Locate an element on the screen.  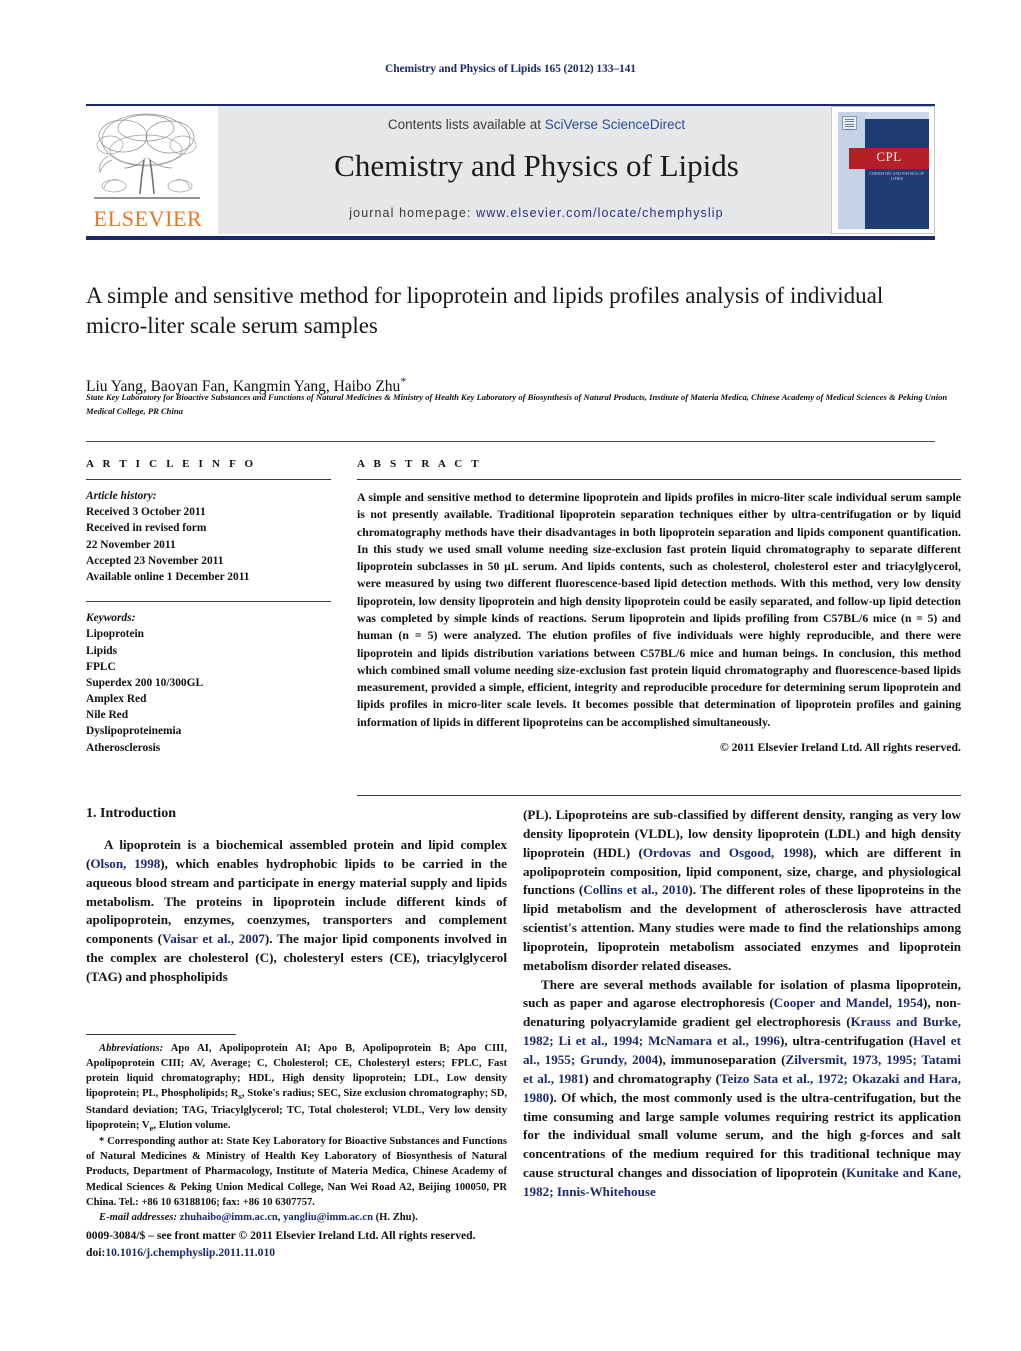
text-run: ), ultra-centrifugation ( is located at coordinates (846, 1041).